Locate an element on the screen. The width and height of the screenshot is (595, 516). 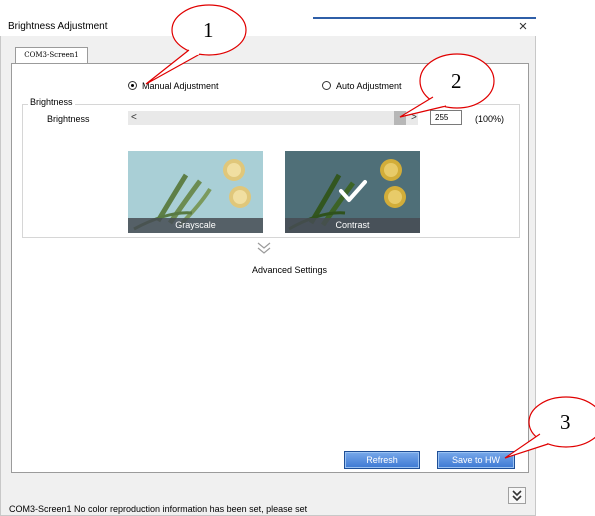
callout-1-number: 1 is located at coordinates (208, 30).